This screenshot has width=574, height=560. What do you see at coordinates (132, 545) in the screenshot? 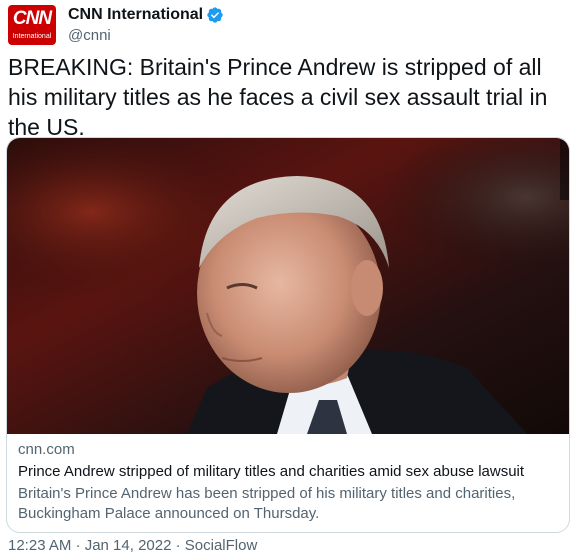
I see `tweet-timestamp: 12:23 AM · Jan 14, 2022 · SocialFlow` at bounding box center [132, 545].